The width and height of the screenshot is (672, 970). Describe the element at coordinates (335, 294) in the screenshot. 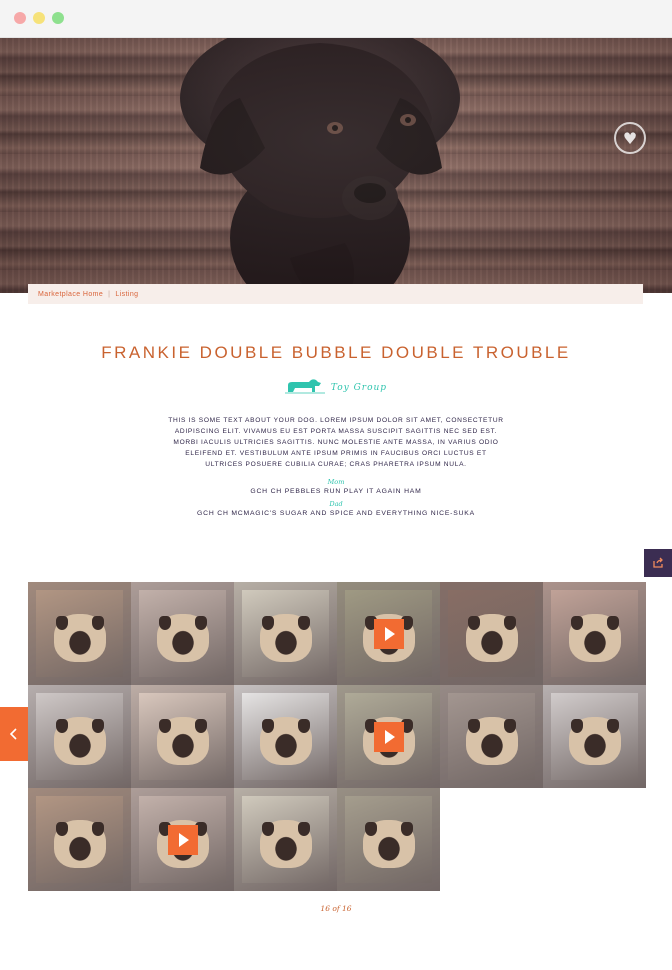

I see `breadcrumb: Marketplace Home | Listing` at that location.